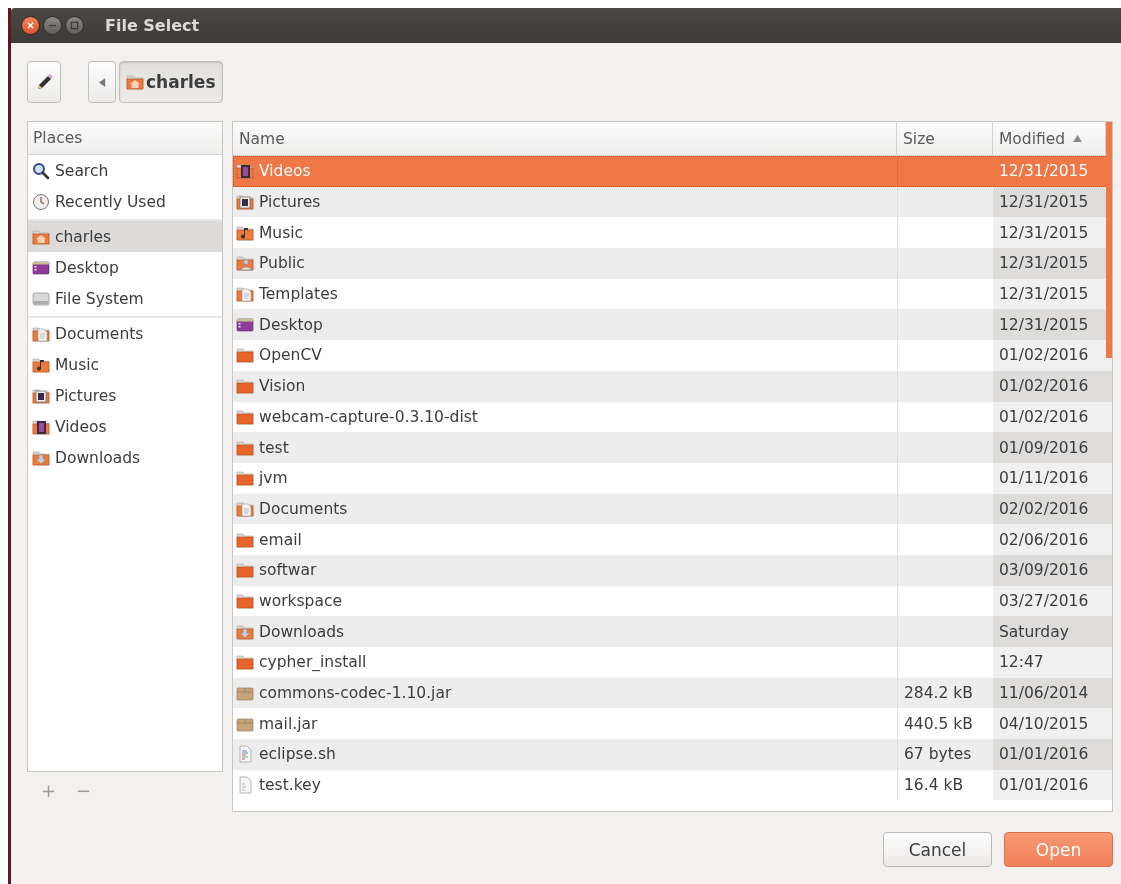  What do you see at coordinates (672, 355) in the screenshot?
I see `file-row: OpenCV 01/02/2016` at bounding box center [672, 355].